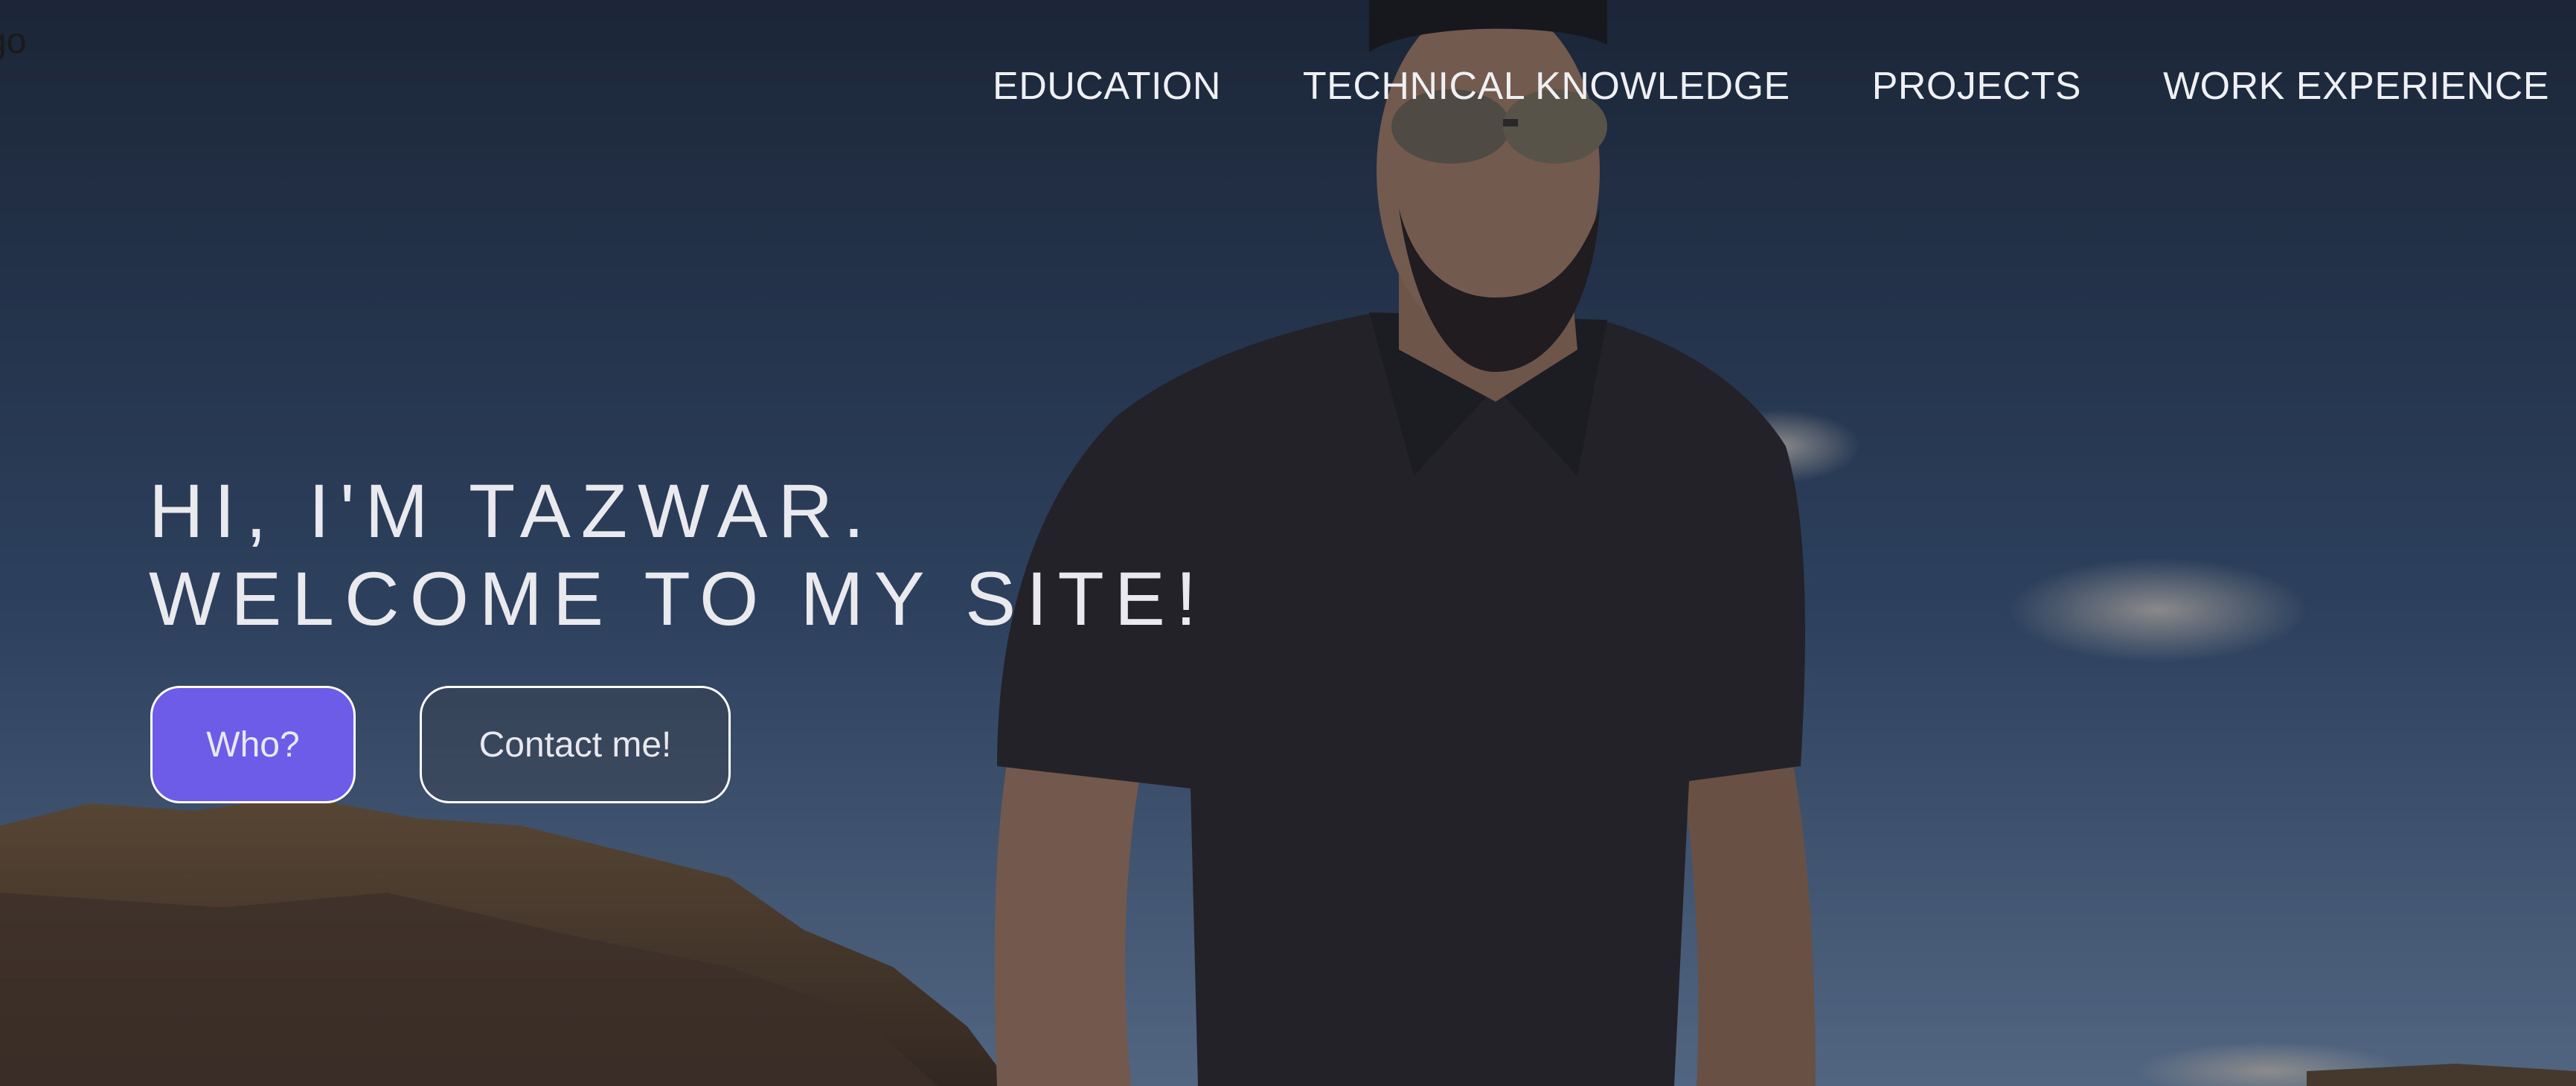 This screenshot has height=1086, width=2576. What do you see at coordinates (13, 41) in the screenshot?
I see `site-logo: go` at bounding box center [13, 41].